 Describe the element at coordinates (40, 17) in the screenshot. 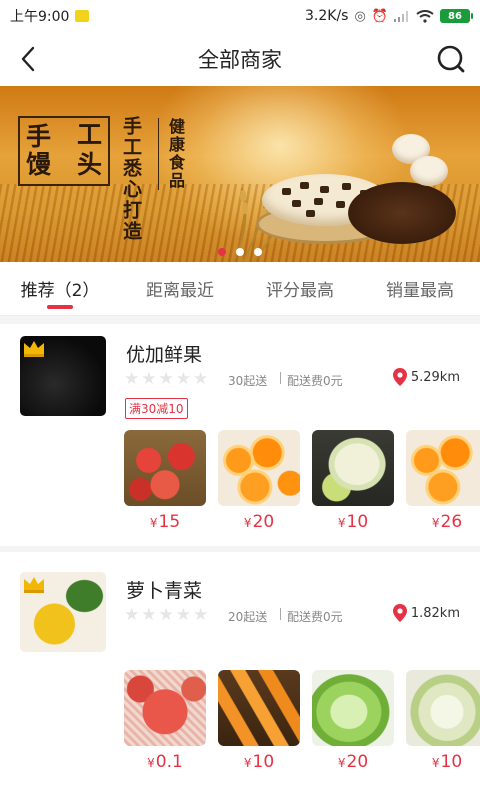

I see `status-time: 上午9:00` at that location.